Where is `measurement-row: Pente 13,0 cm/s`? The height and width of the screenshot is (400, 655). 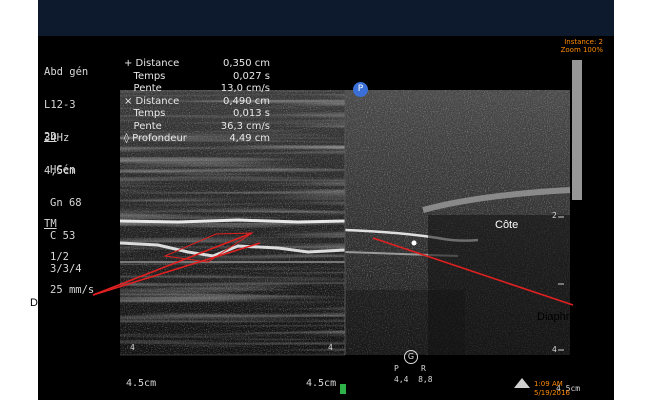 measurement-row: Pente 13,0 cm/s is located at coordinates (197, 88).